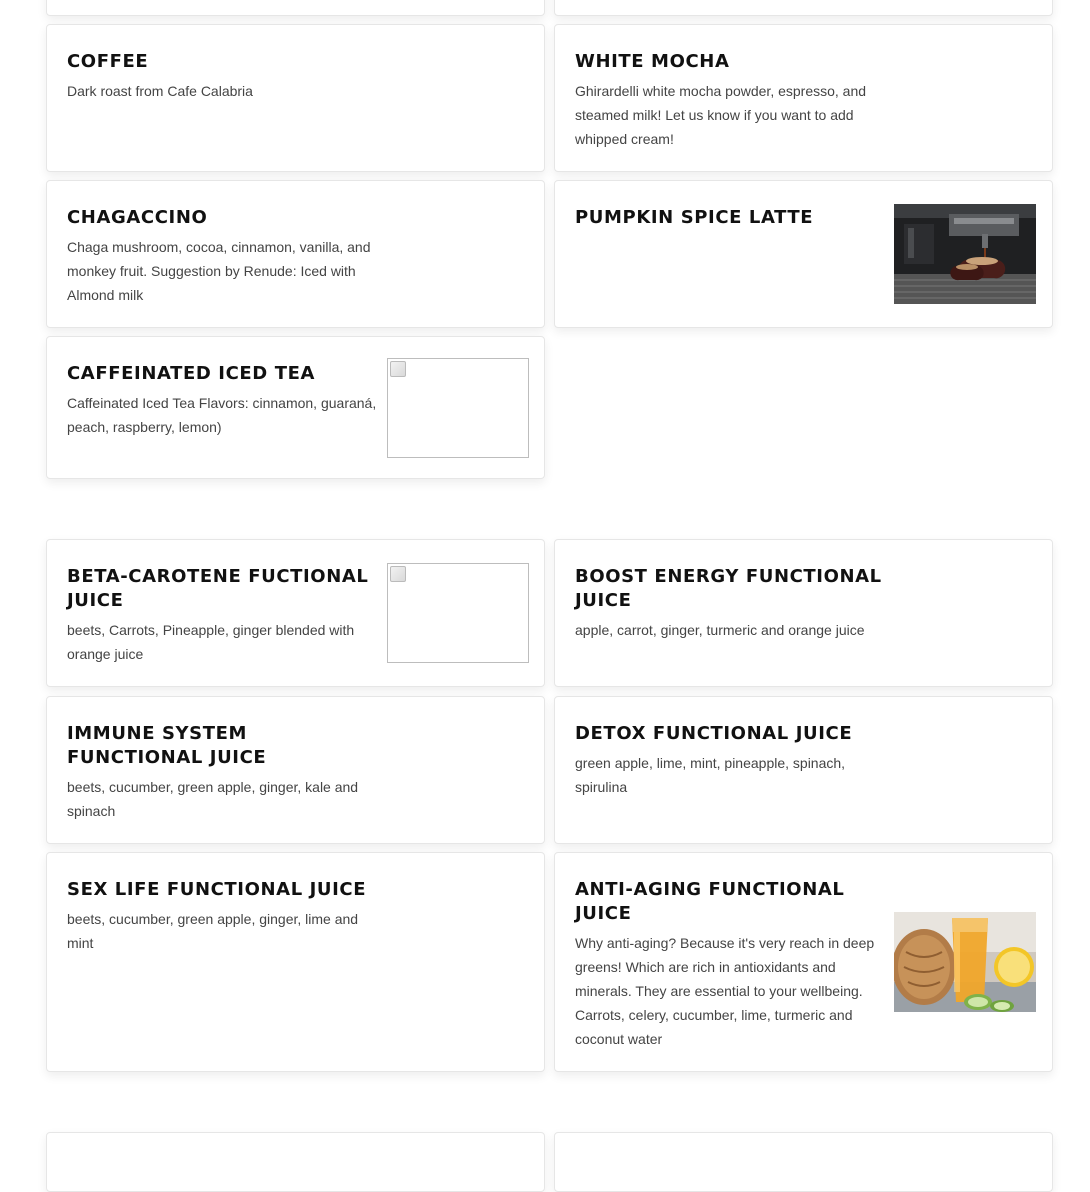 Image resolution: width=1090 pixels, height=1192 pixels. What do you see at coordinates (803, 254) in the screenshot?
I see `menu-item-card: PUMPKIN SPICE LATTE` at bounding box center [803, 254].